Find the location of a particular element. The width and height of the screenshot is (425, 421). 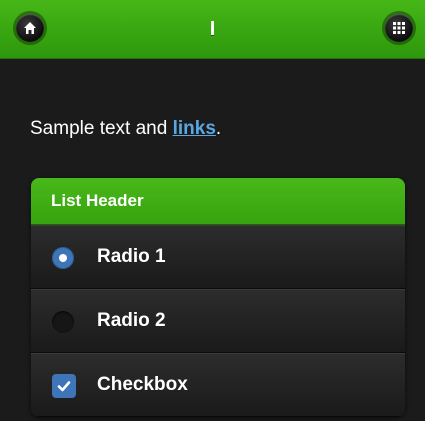

sample-text-after: . is located at coordinates (218, 128).